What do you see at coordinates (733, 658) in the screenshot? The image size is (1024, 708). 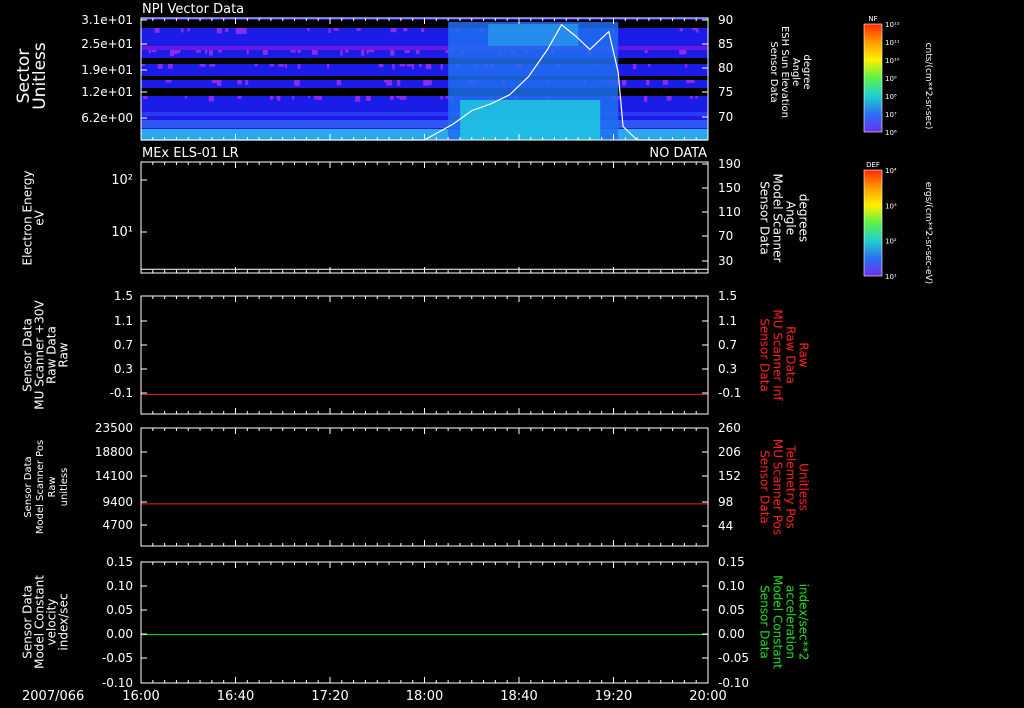 I see `right-tick-label: -0.05` at bounding box center [733, 658].